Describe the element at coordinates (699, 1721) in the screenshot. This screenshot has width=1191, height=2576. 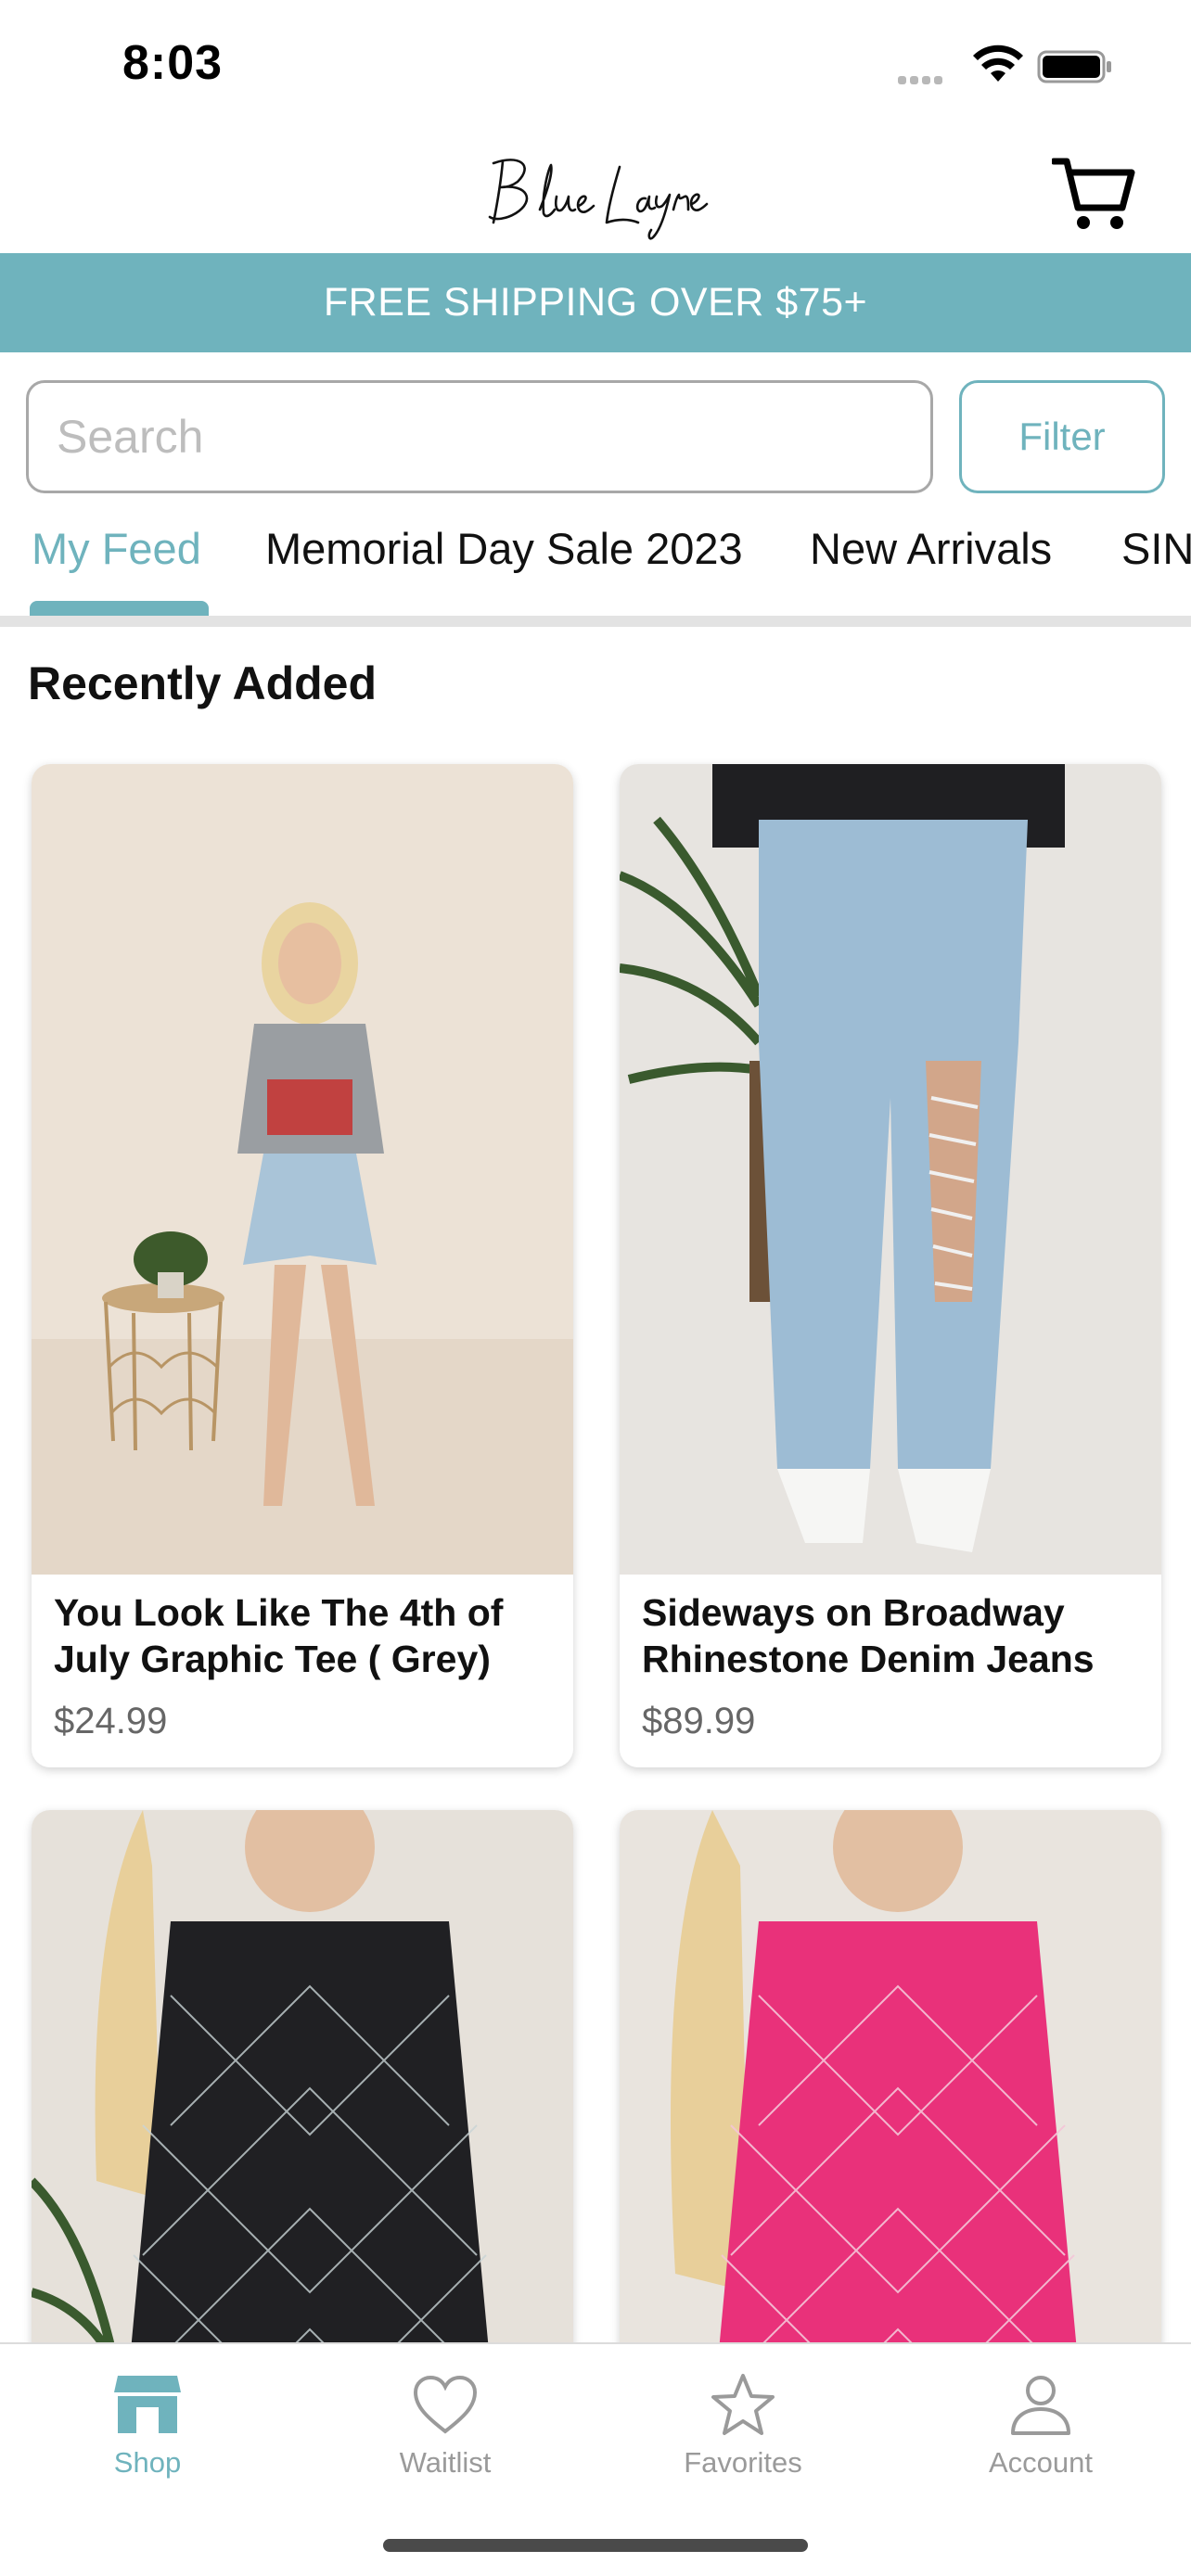
I see `product-price: $89.99` at that location.